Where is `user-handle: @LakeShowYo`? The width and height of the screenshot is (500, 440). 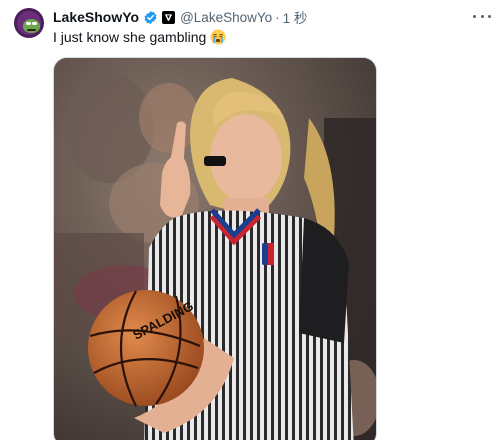 user-handle: @LakeShowYo is located at coordinates (226, 17).